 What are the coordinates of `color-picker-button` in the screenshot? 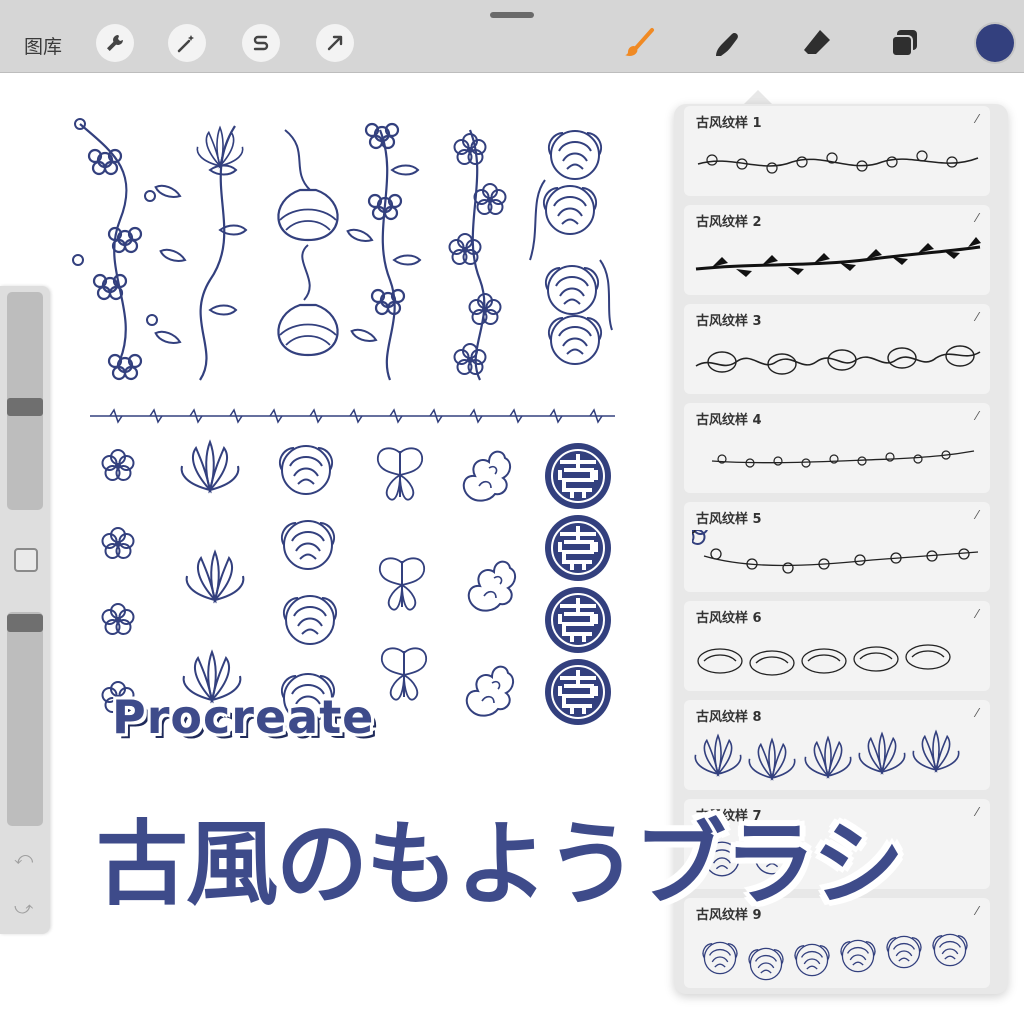 It's located at (995, 43).